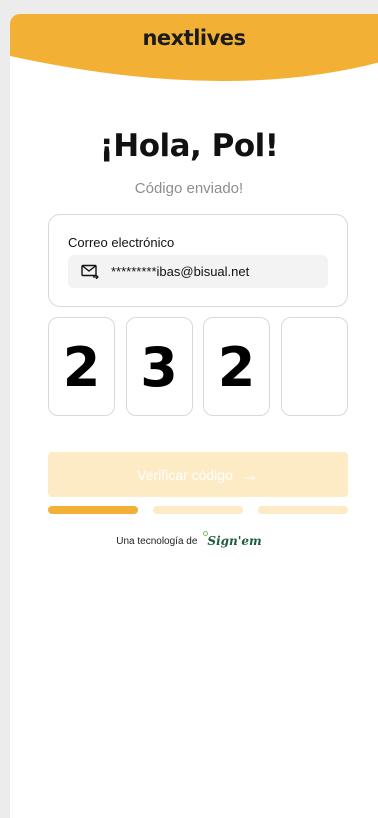  What do you see at coordinates (249, 474) in the screenshot?
I see `arrow-right-icon: →` at bounding box center [249, 474].